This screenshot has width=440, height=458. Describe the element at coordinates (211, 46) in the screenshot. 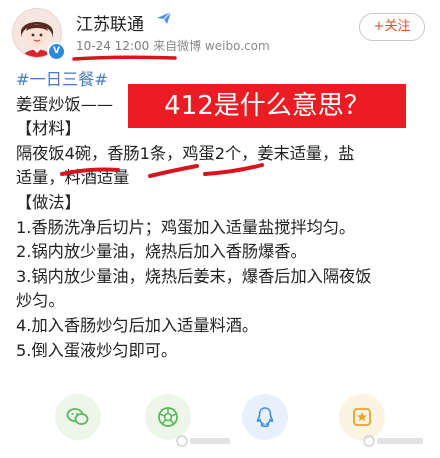

I see `post-source: 来自微博 weibo.com` at that location.